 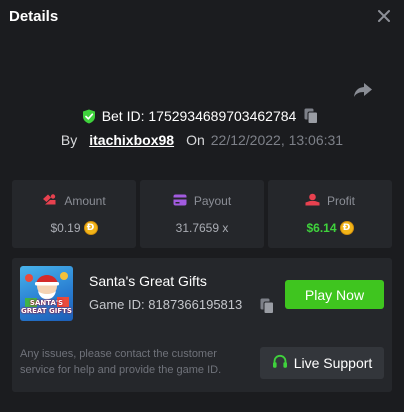 I want to click on wallet-icon, so click(x=180, y=201).